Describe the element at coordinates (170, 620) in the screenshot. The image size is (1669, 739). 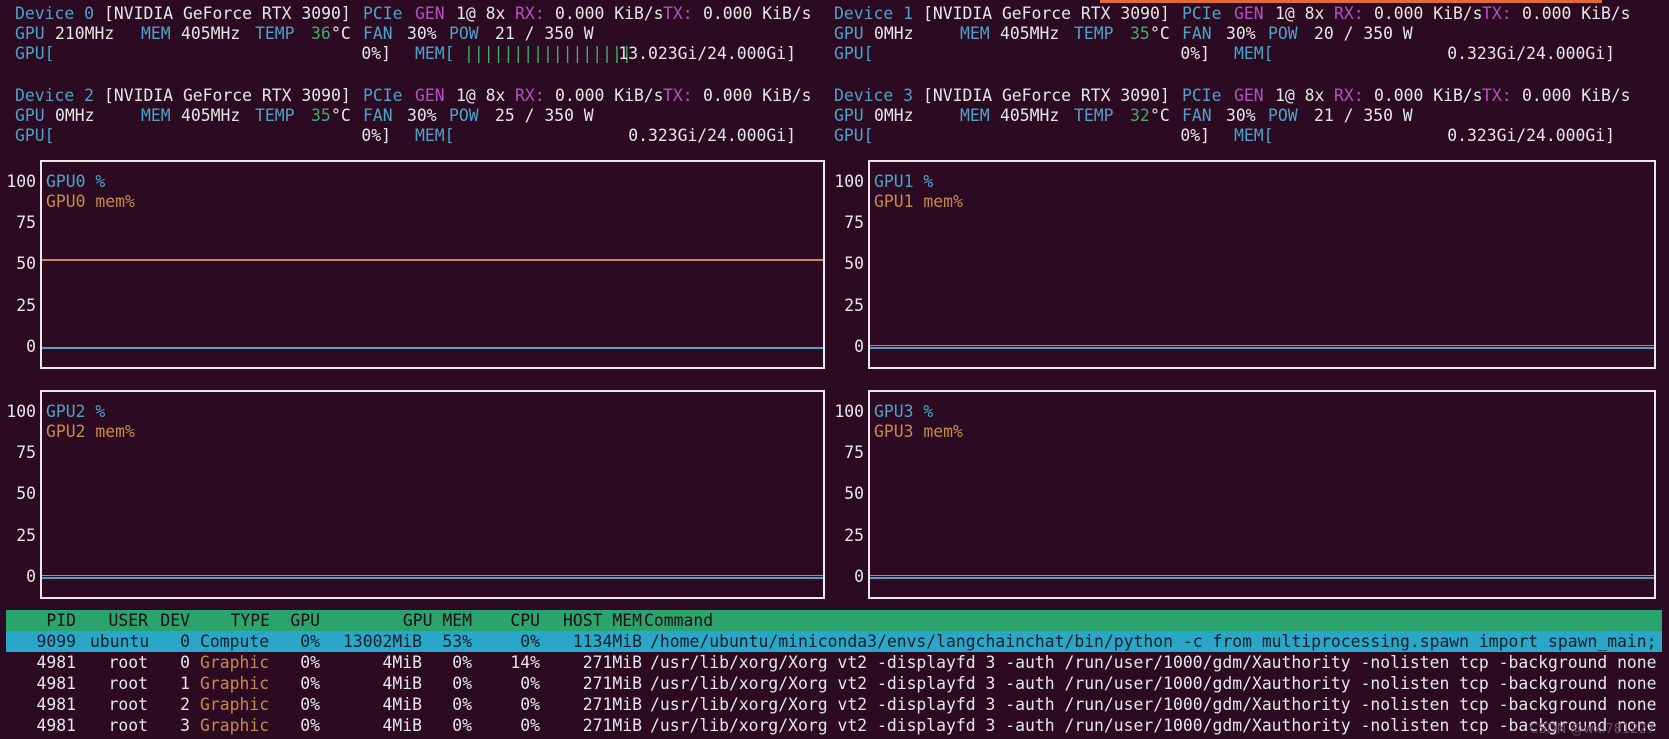
I see `header-dev: DEV` at that location.